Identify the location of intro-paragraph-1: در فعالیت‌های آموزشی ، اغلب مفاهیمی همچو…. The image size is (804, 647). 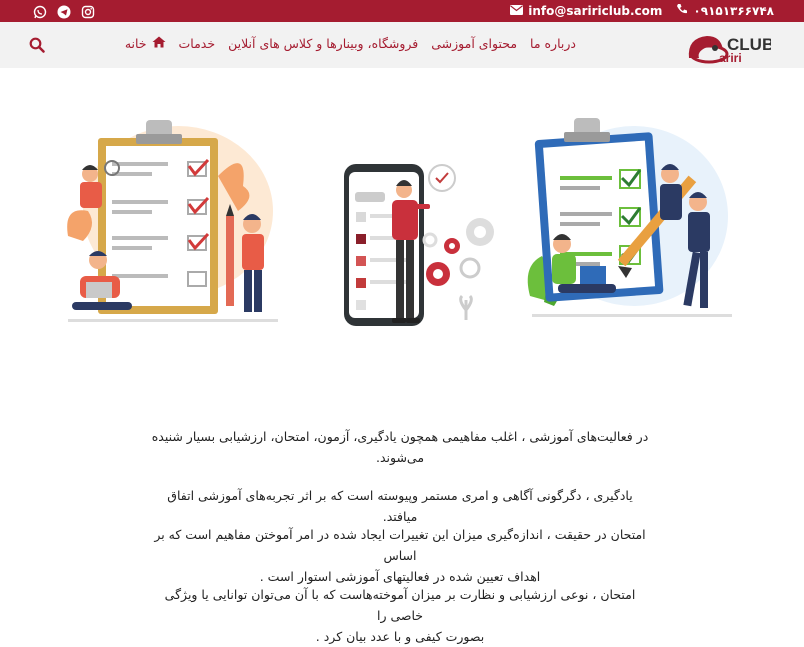
(400, 447).